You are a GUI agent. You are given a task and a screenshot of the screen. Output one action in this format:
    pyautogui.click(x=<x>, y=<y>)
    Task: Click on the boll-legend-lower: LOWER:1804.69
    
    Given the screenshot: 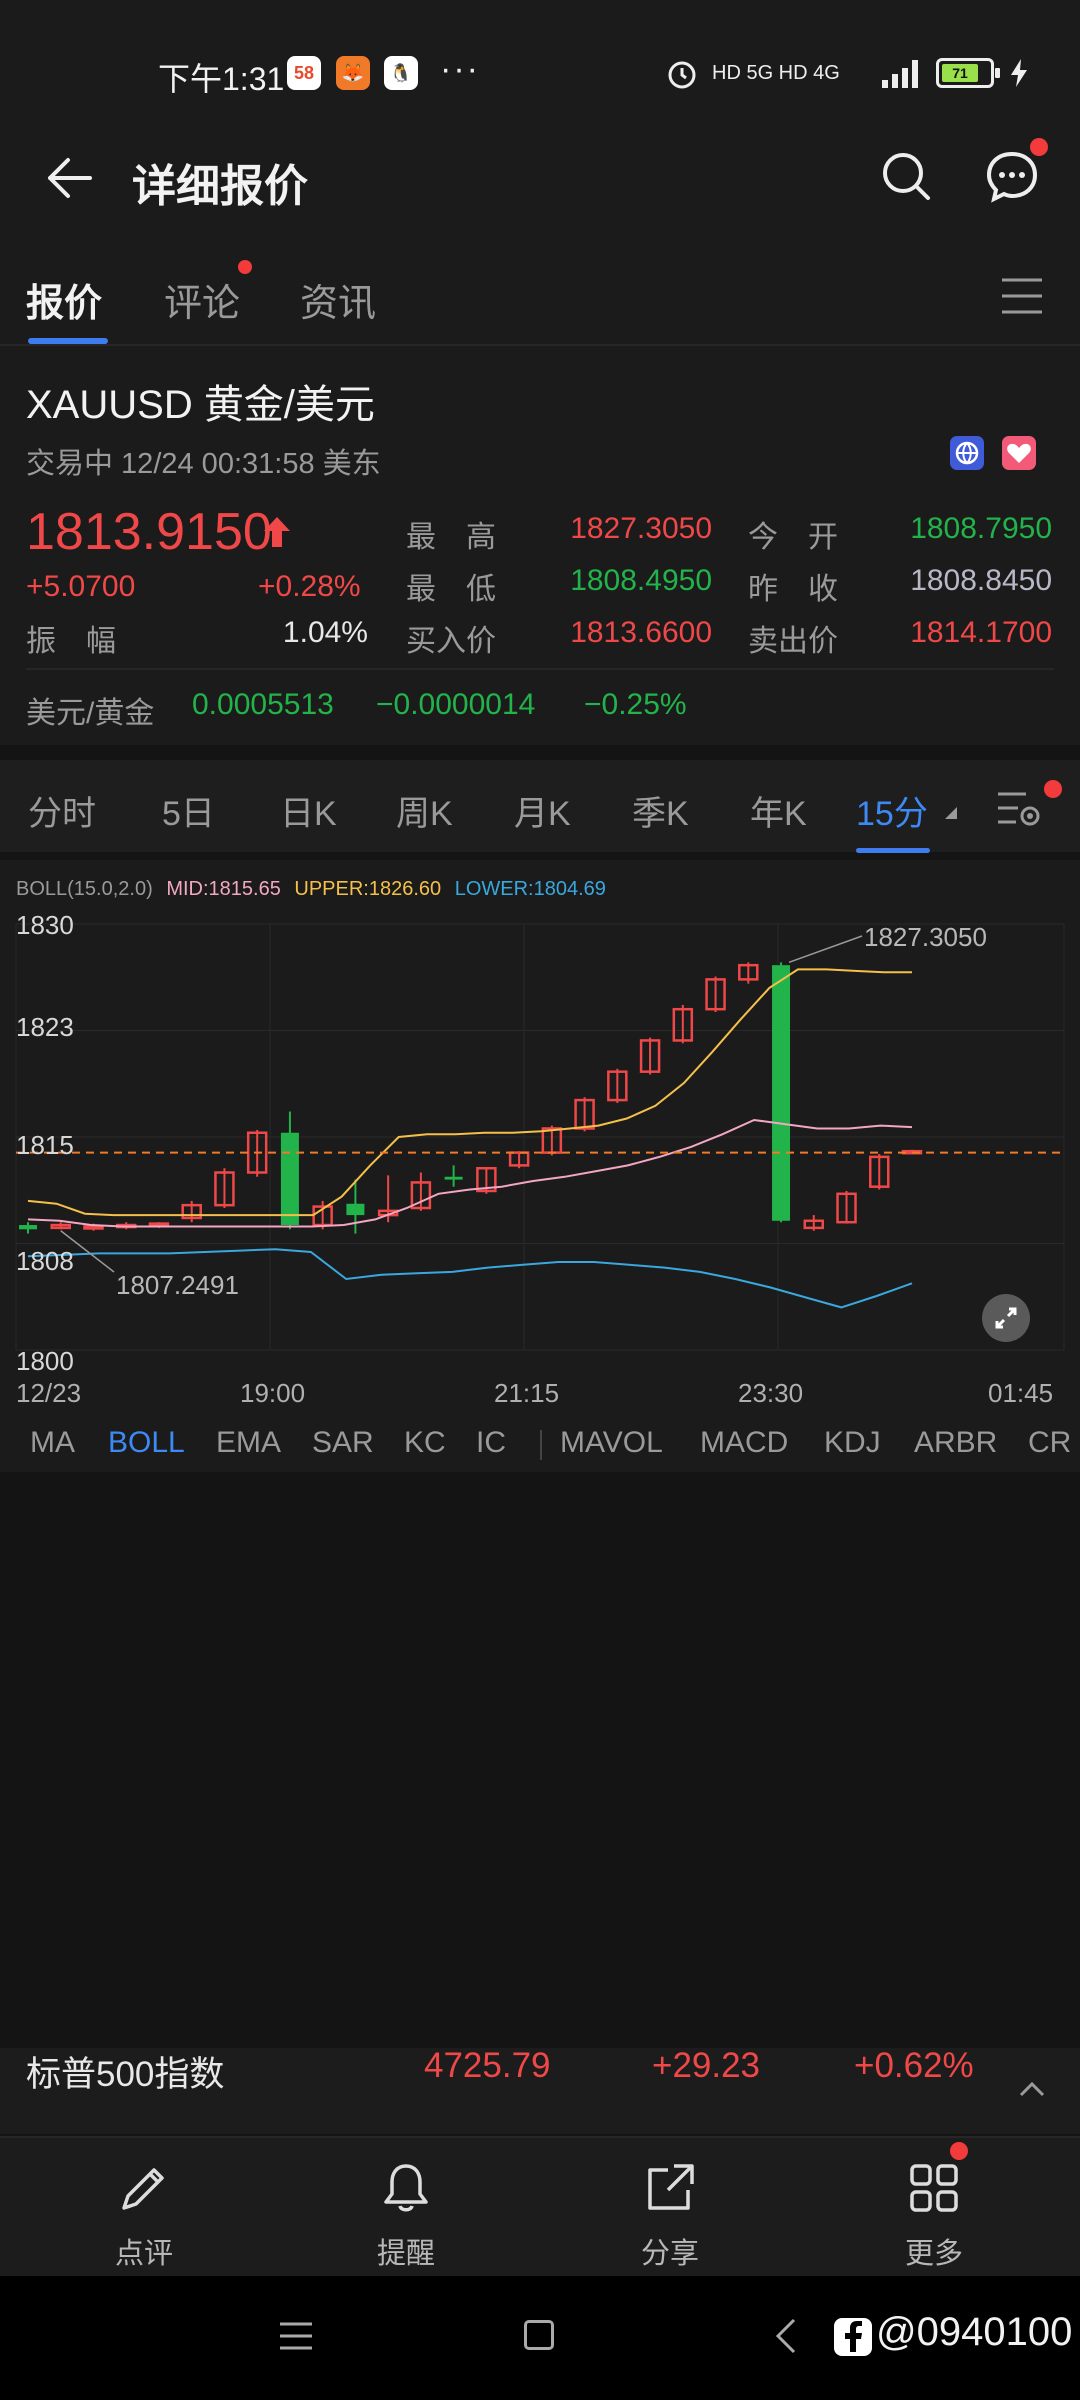 What is the action you would take?
    pyautogui.click(x=530, y=889)
    